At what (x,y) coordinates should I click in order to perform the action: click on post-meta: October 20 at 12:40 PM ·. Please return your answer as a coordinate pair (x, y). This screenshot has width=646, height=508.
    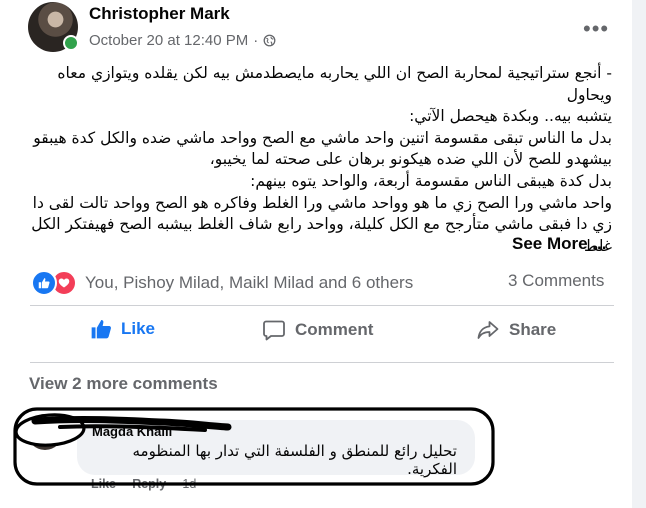
    Looking at the image, I should click on (182, 40).